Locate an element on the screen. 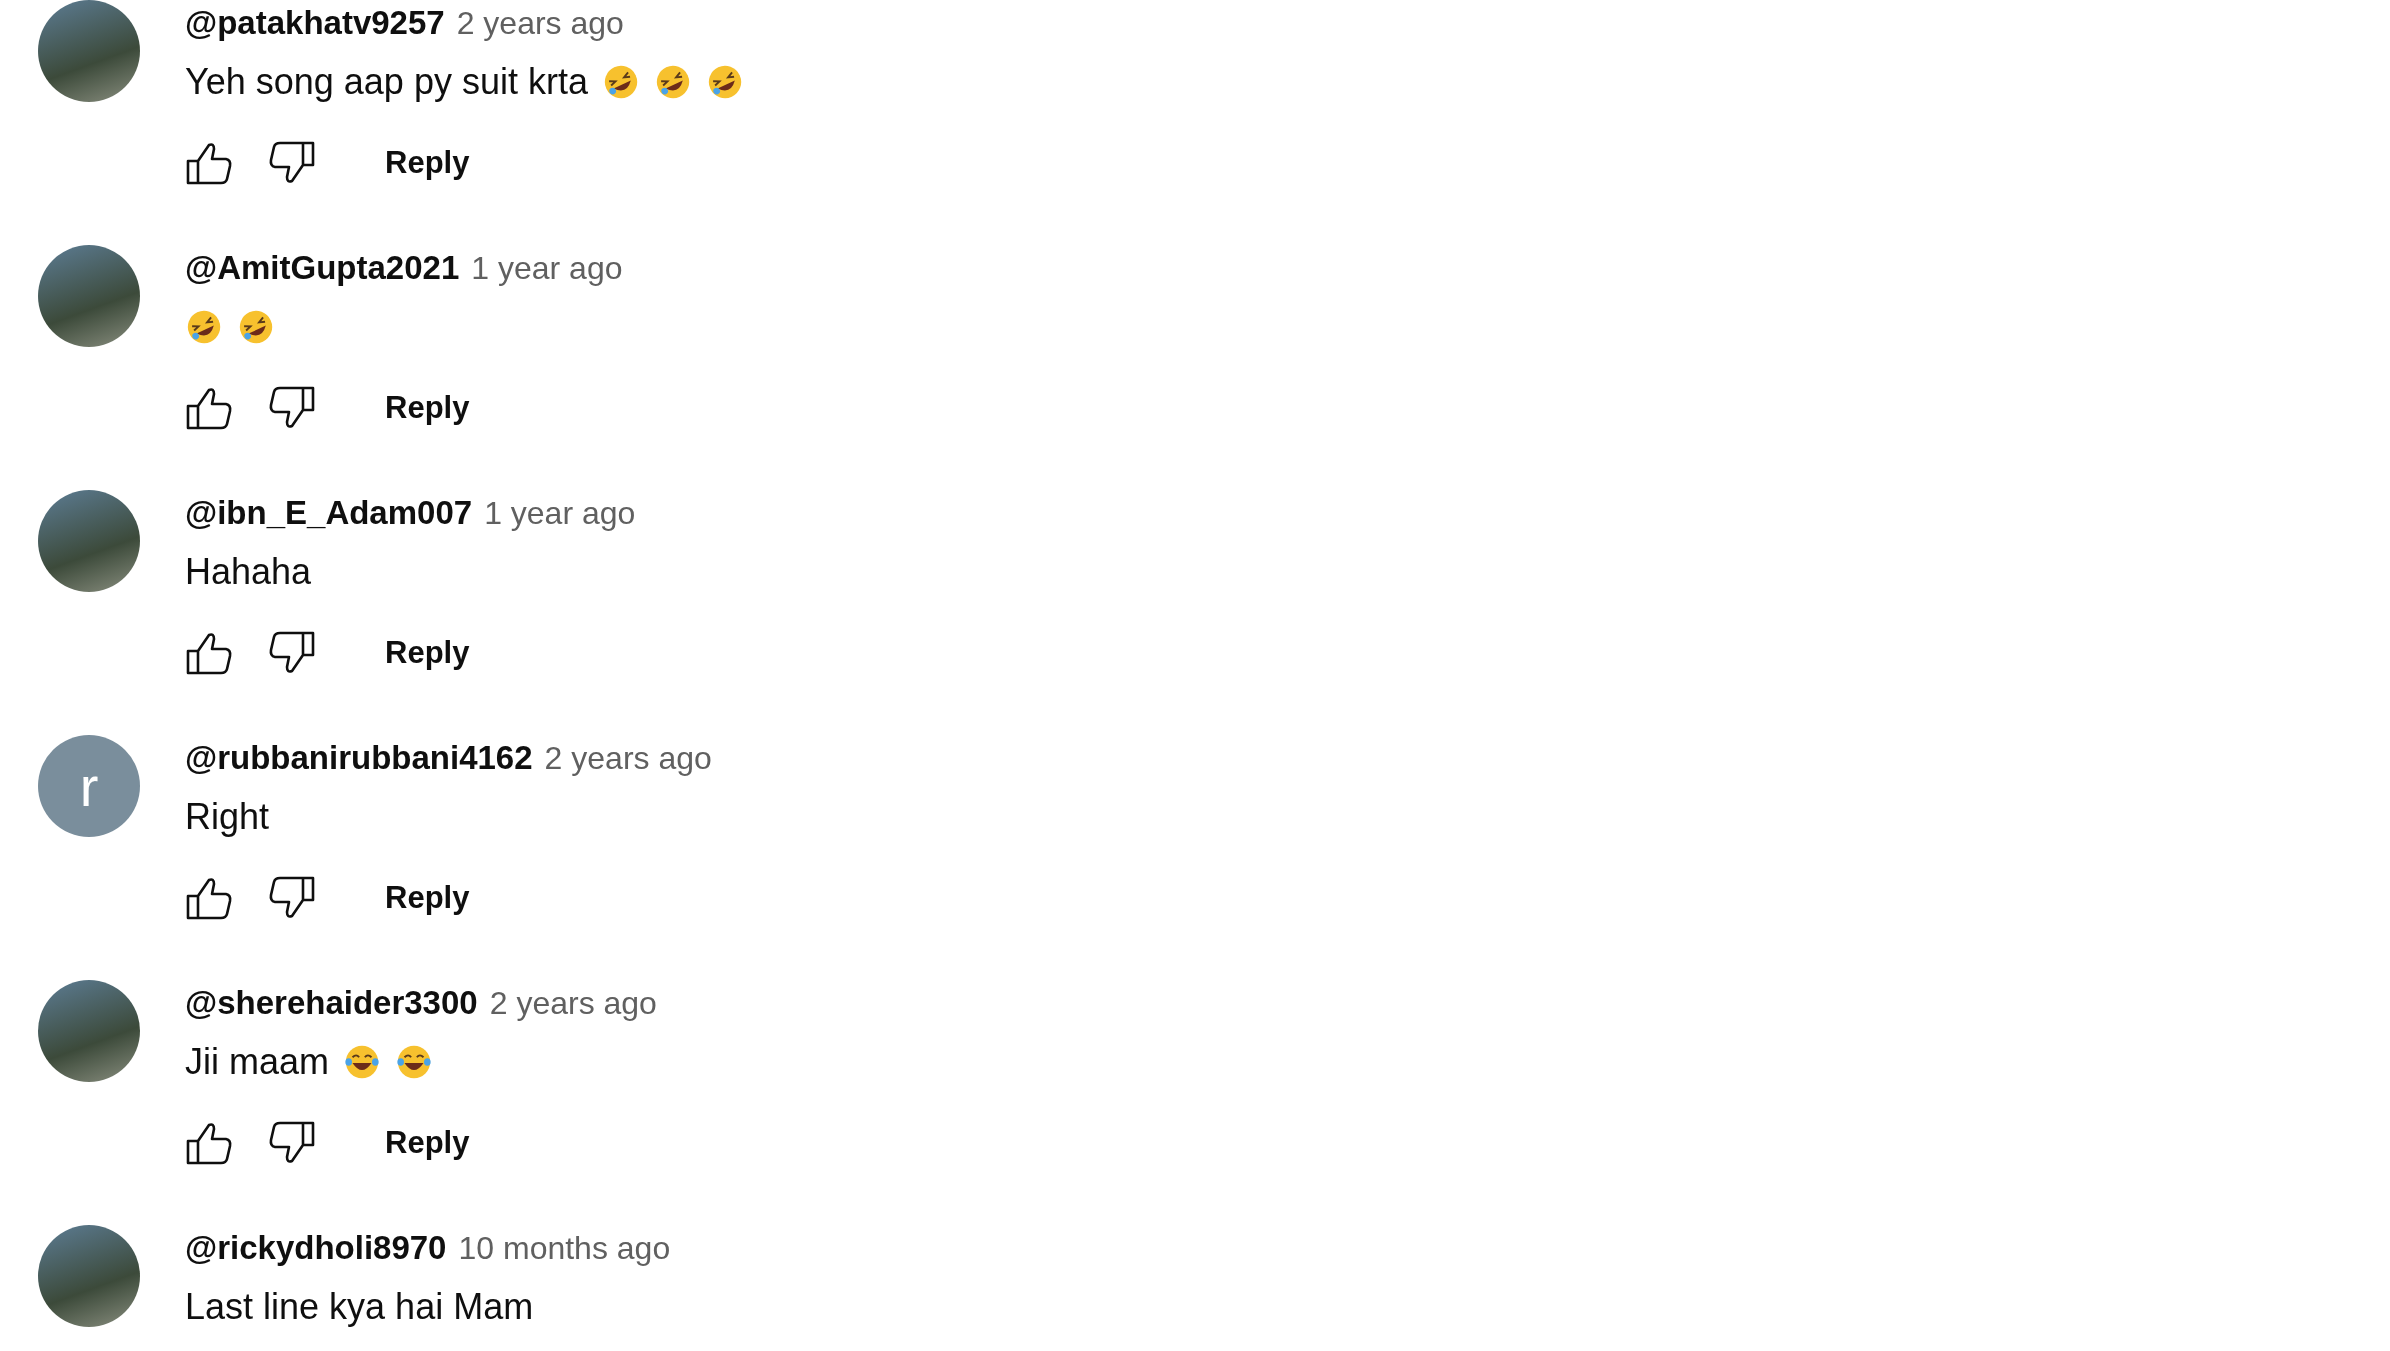 This screenshot has width=2390, height=1351. author-name: @AmitGupta2021 is located at coordinates (322, 268).